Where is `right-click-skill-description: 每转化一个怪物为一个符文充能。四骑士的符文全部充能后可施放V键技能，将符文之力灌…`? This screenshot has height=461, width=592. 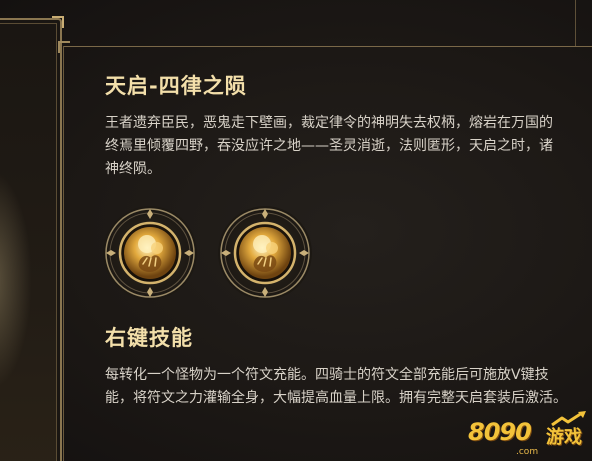 right-click-skill-description: 每转化一个怪物为一个符文充能。四骑士的符文全部充能后可施放V键技能，将符文之力灌… is located at coordinates (336, 386).